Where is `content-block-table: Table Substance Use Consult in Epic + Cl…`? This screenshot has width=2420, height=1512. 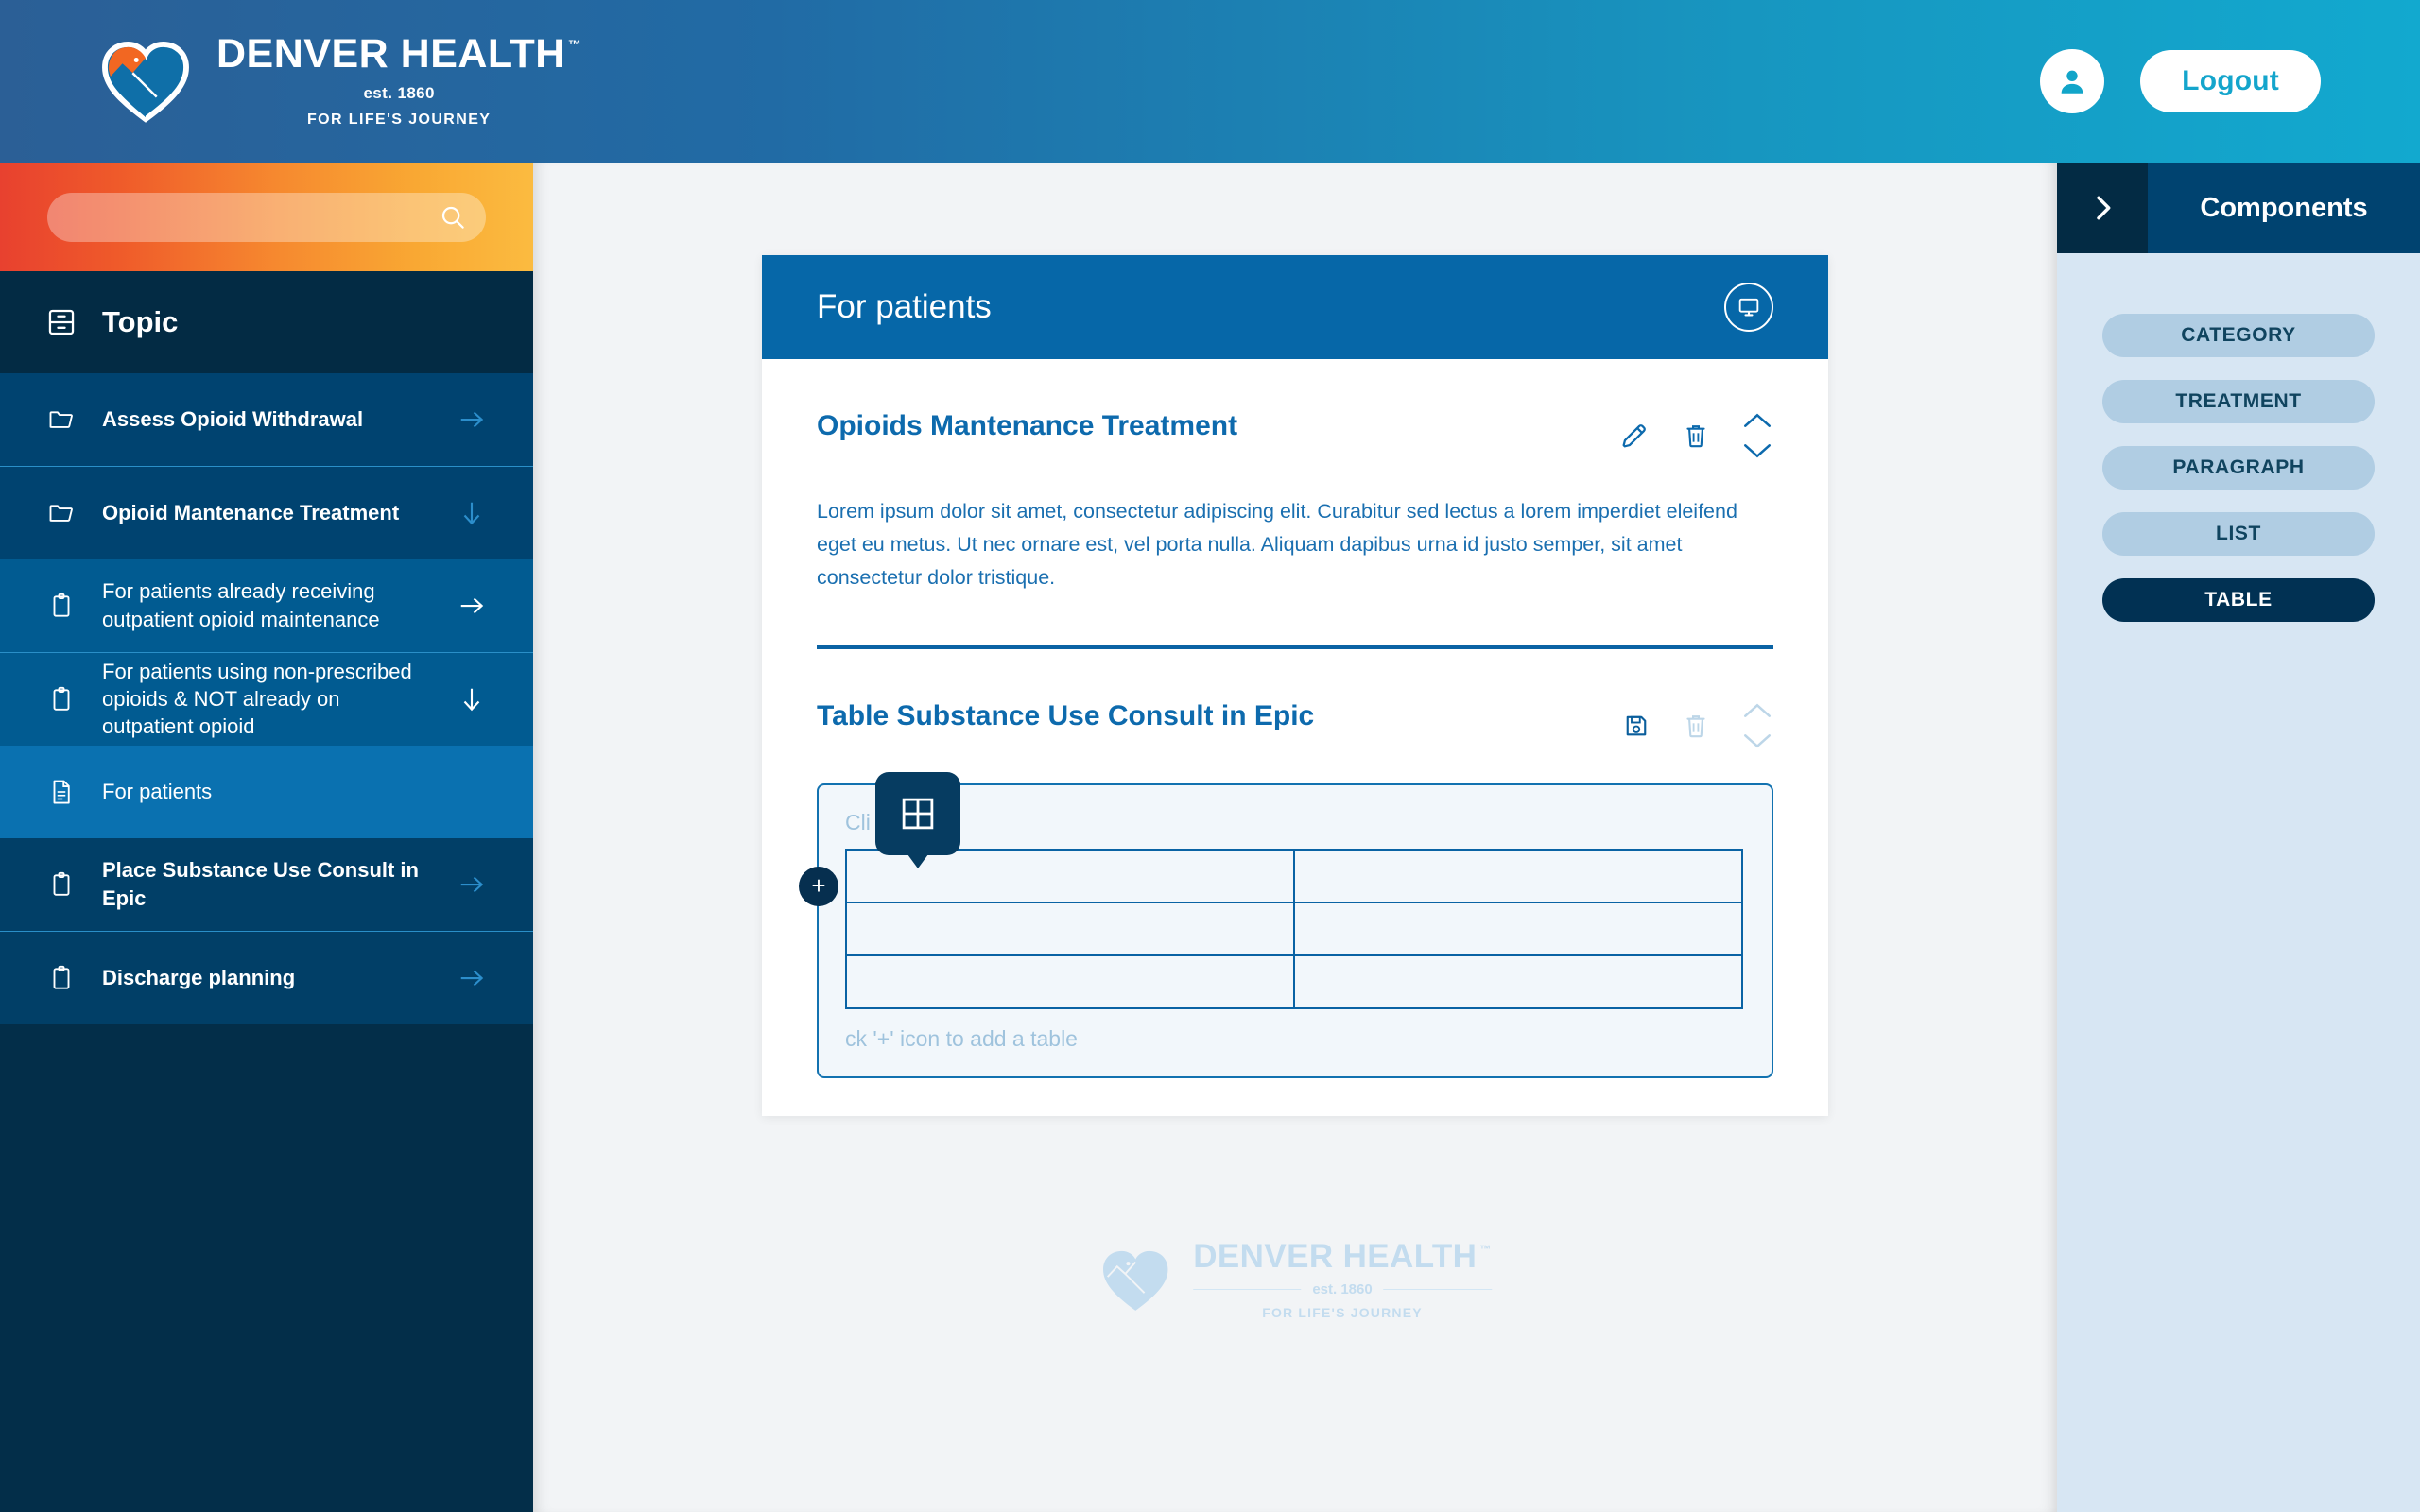 content-block-table: Table Substance Use Consult in Epic + Cl… is located at coordinates (1295, 864).